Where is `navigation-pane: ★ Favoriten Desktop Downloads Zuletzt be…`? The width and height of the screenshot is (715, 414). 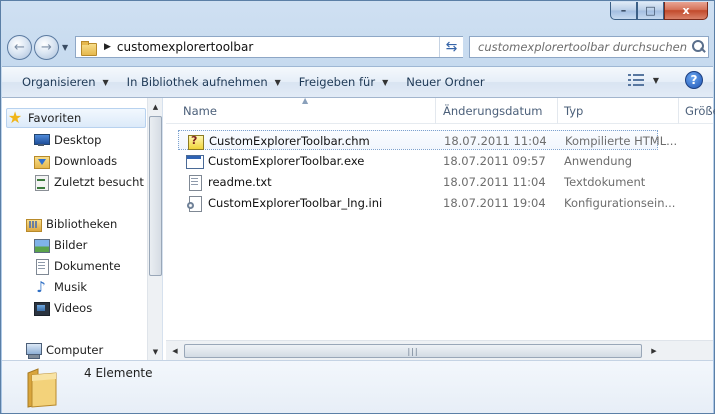 navigation-pane: ★ Favoriten Desktop Downloads Zuletzt be… is located at coordinates (82, 229).